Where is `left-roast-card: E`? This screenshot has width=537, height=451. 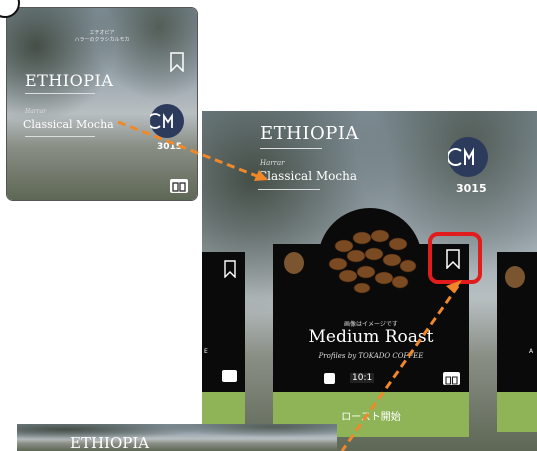
left-roast-card: E is located at coordinates (223, 322).